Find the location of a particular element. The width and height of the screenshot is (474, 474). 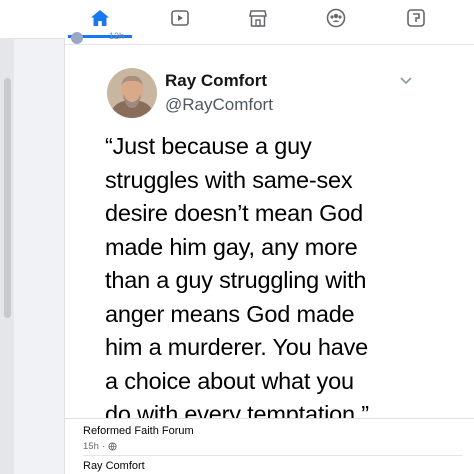

tweet-avatar is located at coordinates (132, 93).